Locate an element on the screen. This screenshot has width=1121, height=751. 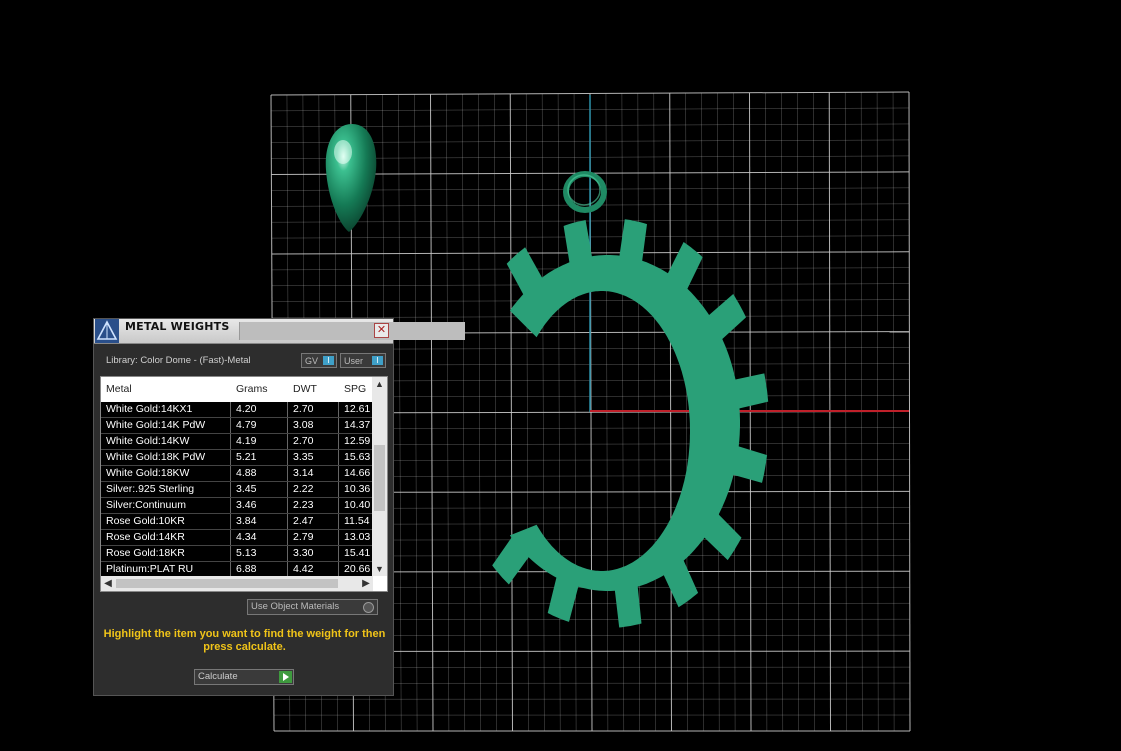
metal-cell: Rose Gold:14KR is located at coordinates (166, 537).